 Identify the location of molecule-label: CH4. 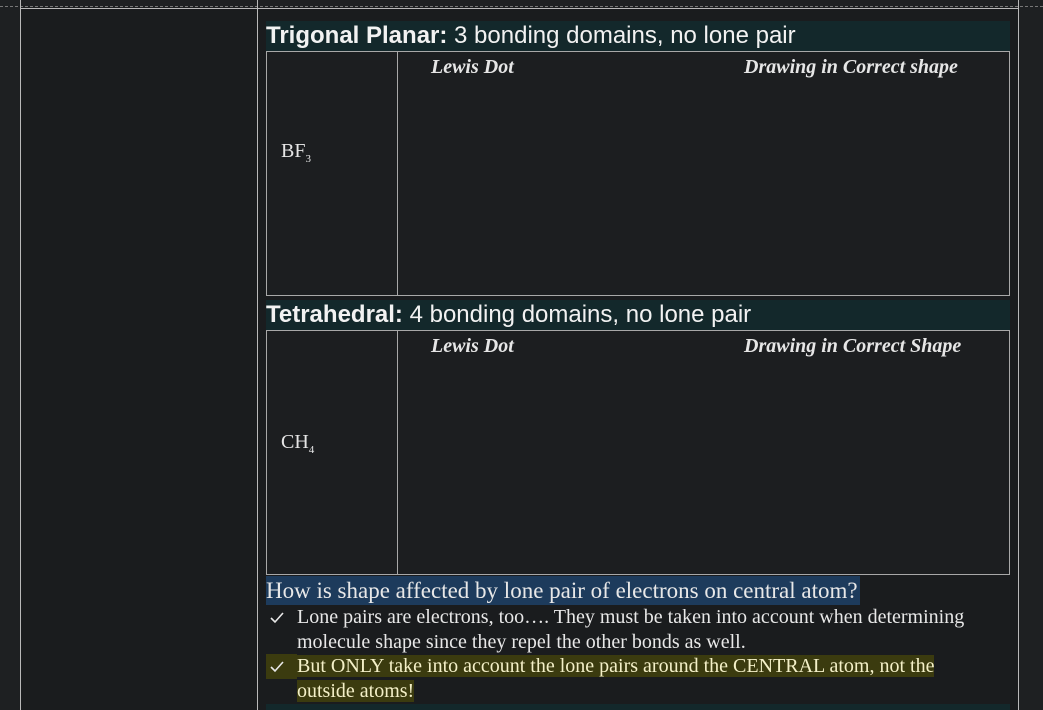
(297, 443).